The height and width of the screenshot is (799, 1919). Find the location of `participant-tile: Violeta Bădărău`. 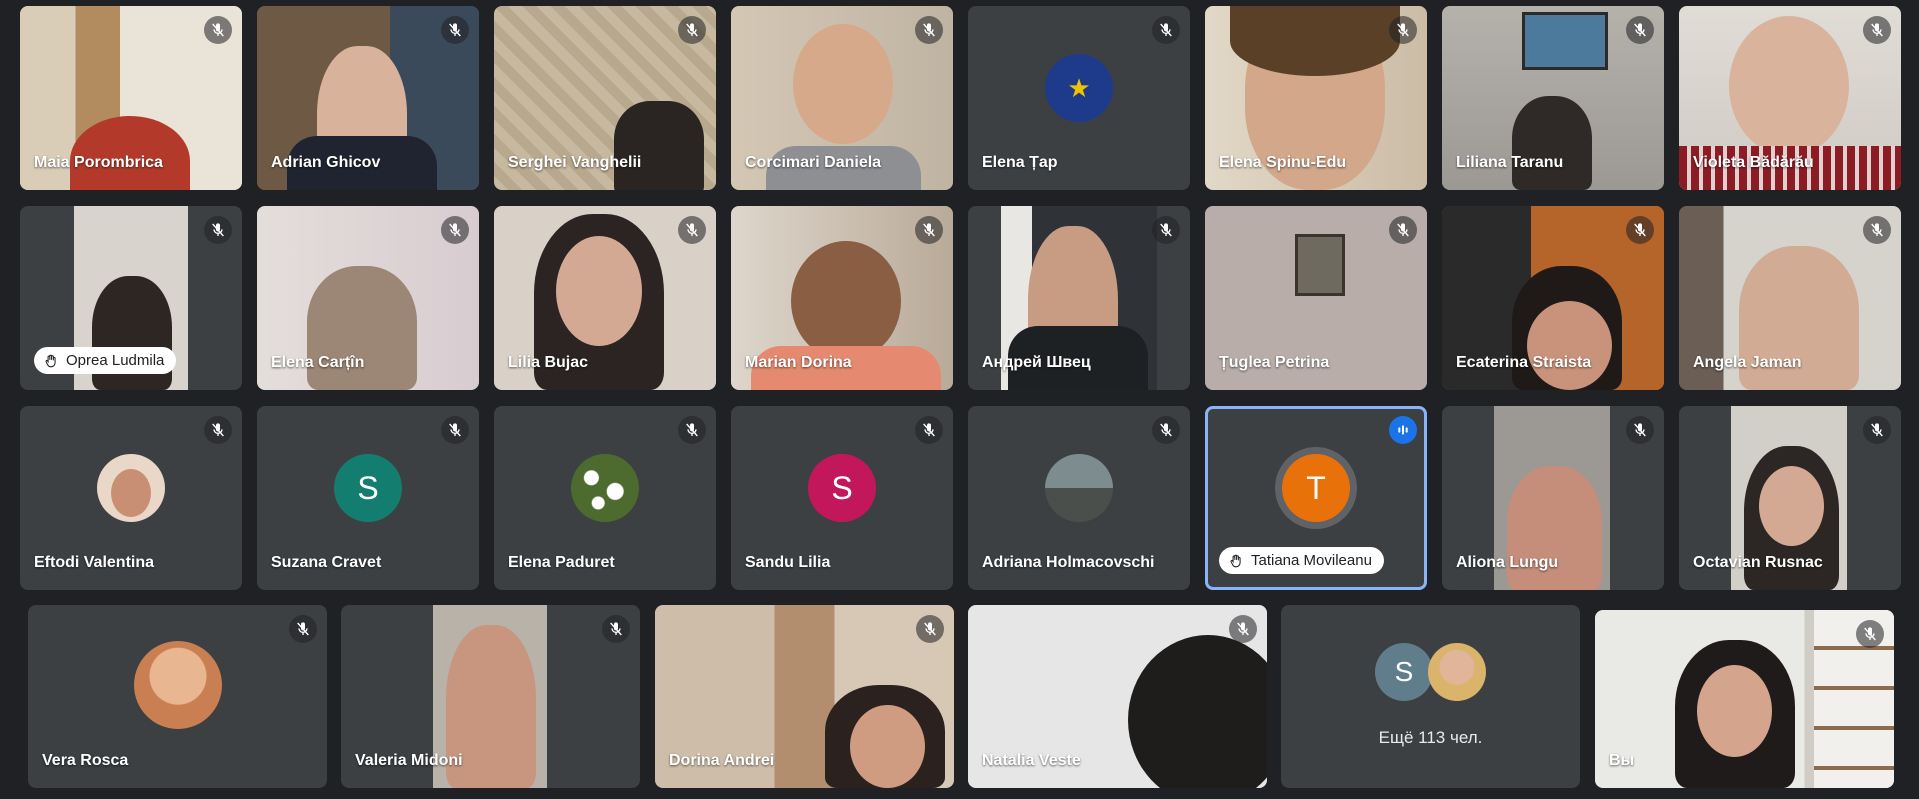

participant-tile: Violeta Bădărău is located at coordinates (1790, 98).